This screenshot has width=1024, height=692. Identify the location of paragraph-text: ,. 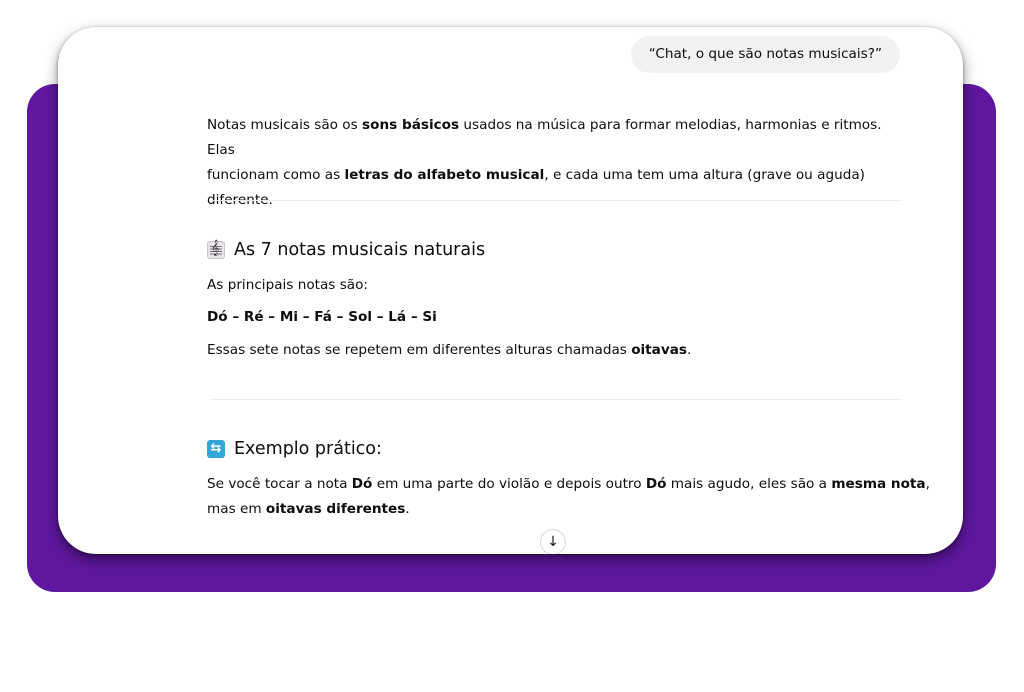
(927, 484).